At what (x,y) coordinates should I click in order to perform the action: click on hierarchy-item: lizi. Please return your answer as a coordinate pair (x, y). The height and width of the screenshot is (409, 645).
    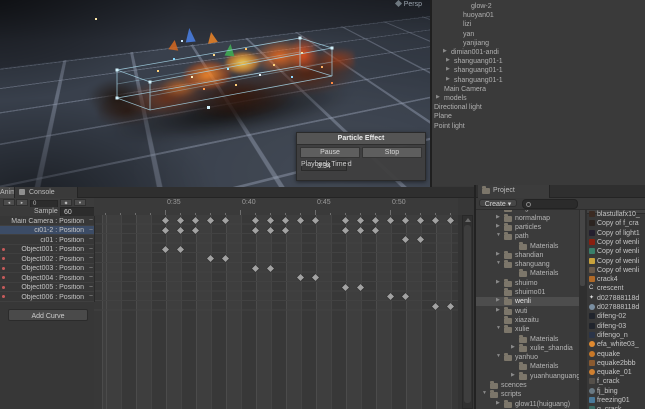
    Looking at the image, I should click on (467, 24).